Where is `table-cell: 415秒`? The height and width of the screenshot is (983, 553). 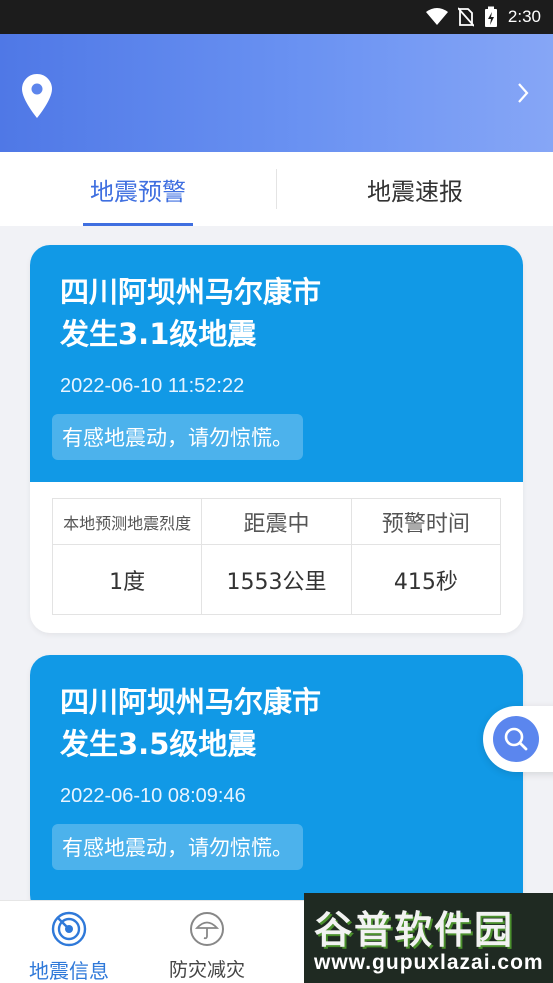
table-cell: 415秒 is located at coordinates (426, 579).